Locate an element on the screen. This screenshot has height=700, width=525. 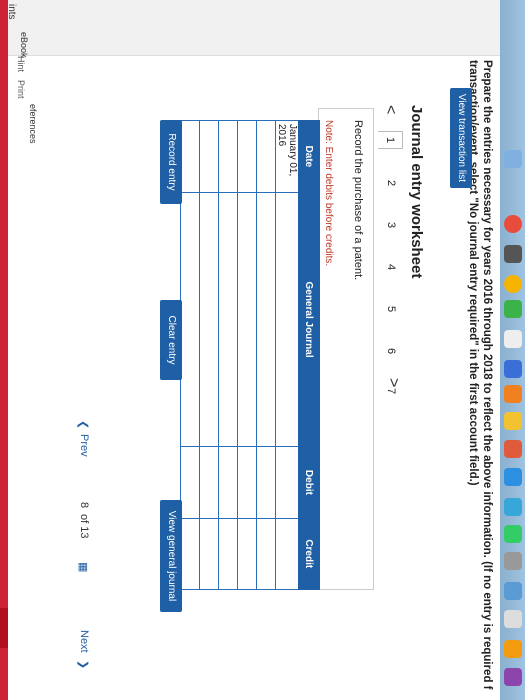
next-step-arrow-icon: > is located at coordinates (393, 382).